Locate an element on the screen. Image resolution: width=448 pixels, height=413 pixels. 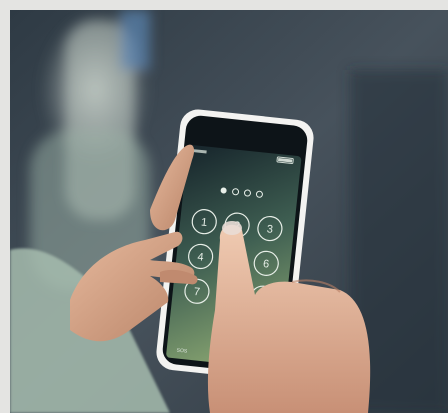
key-4: 4 is located at coordinates (200, 257).